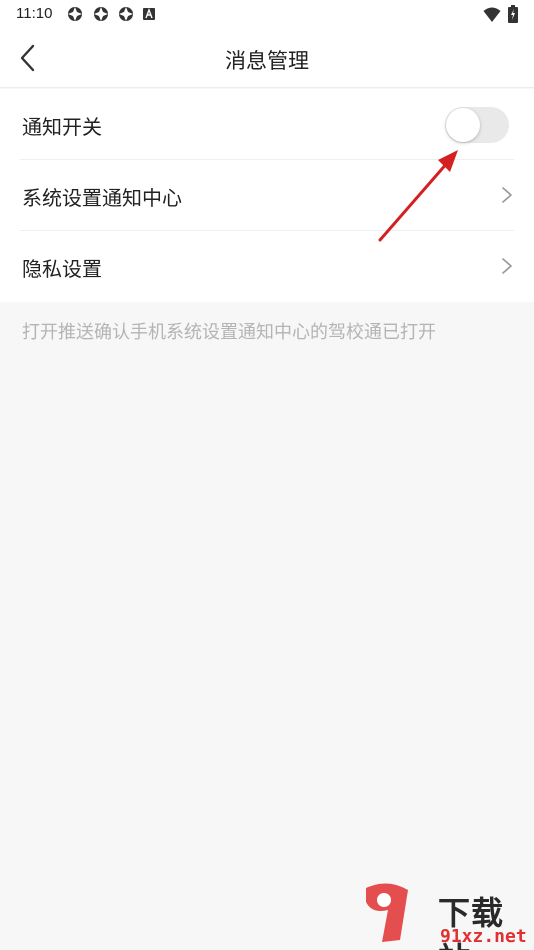 This screenshot has width=534, height=950. I want to click on nav-bar: 消息管理, so click(267, 58).